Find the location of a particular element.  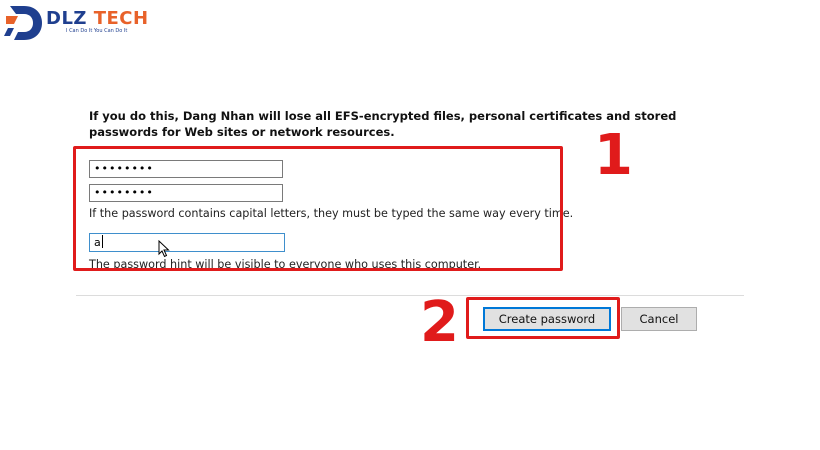

highlight-box-step2 is located at coordinates (543, 318).